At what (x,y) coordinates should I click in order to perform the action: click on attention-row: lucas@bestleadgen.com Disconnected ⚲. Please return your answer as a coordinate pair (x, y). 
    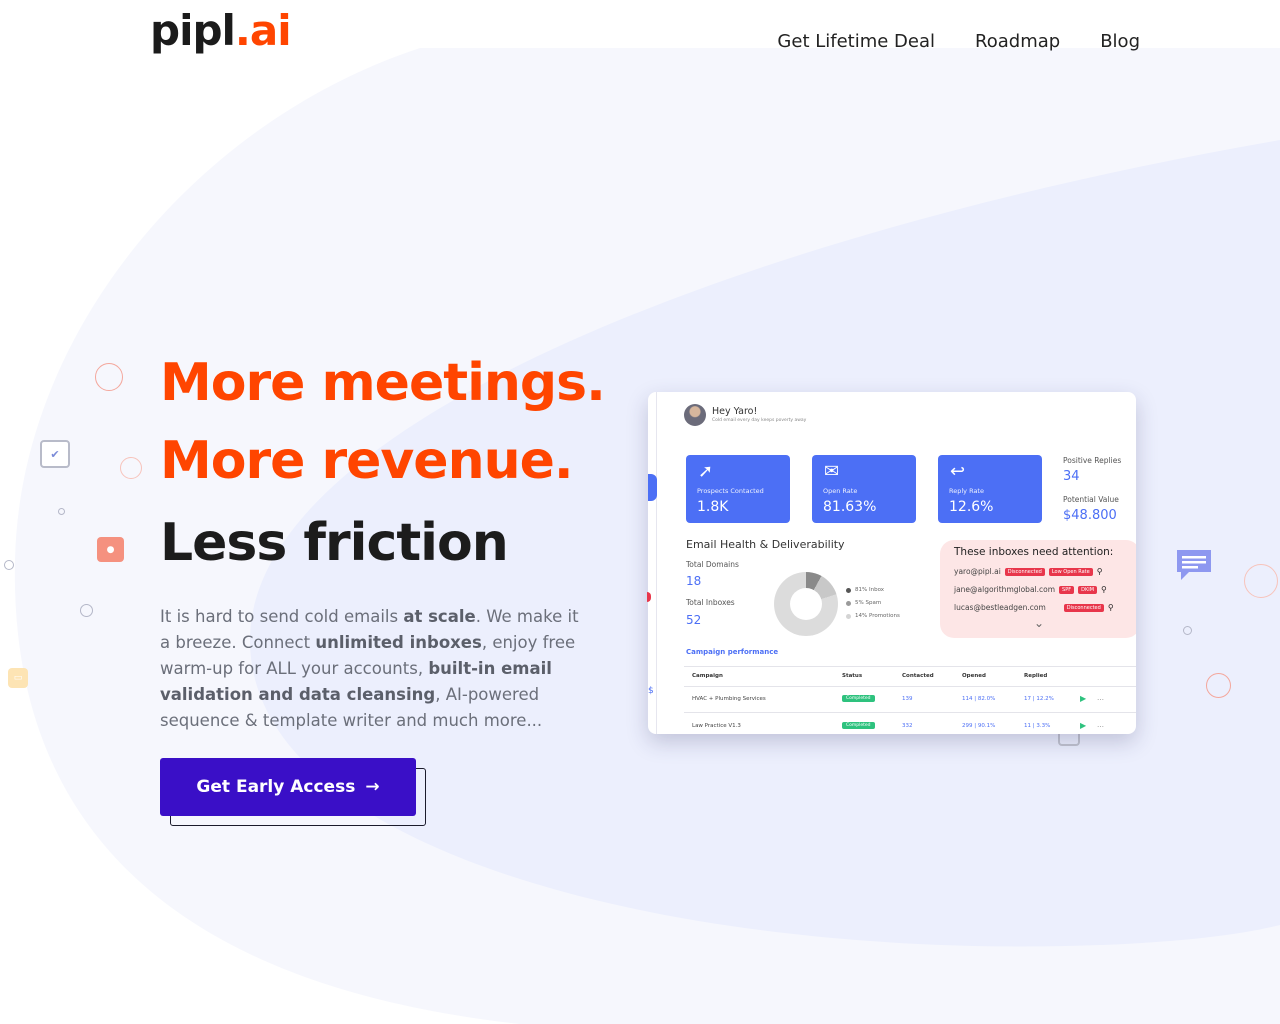
    Looking at the image, I should click on (1034, 607).